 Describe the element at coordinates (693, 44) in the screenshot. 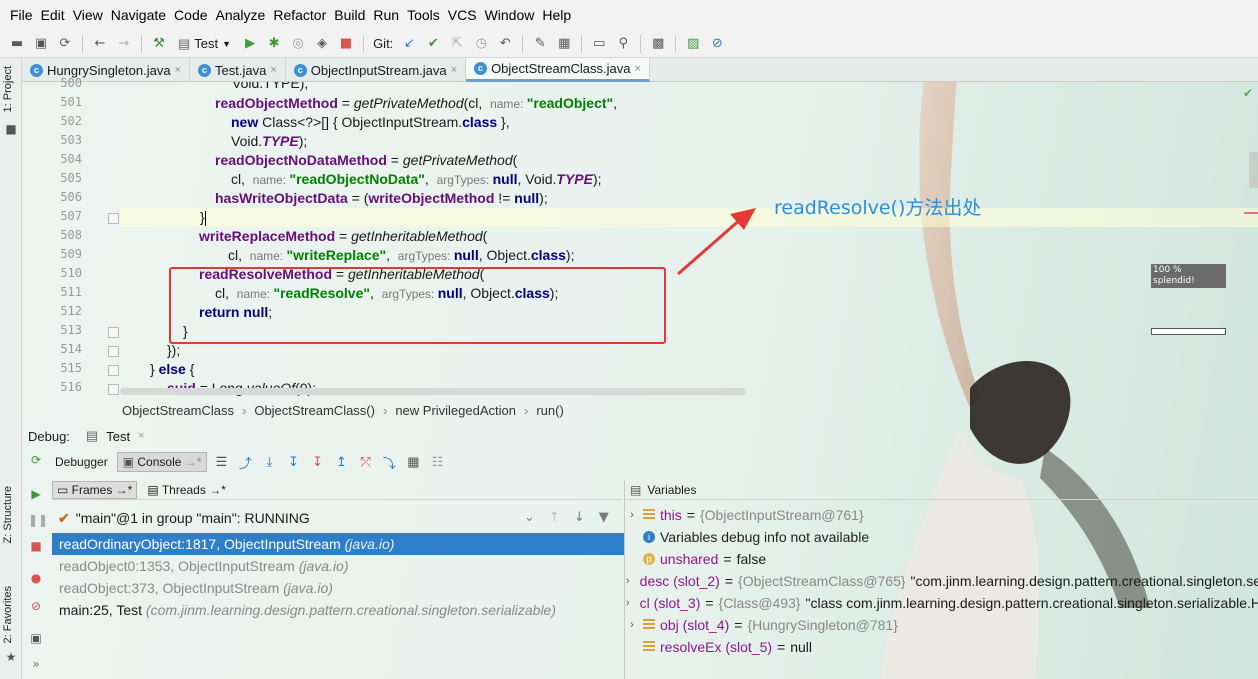

I see `activity-monitor-icon: ▨` at that location.